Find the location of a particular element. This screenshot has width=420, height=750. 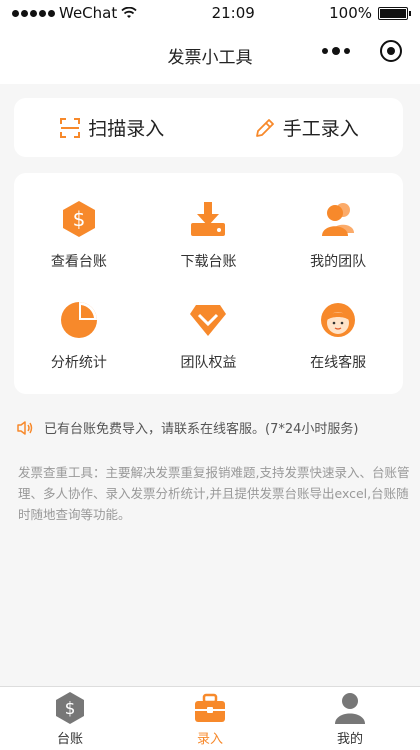

entry-card: 扫描录入 手工录入 is located at coordinates (208, 127).